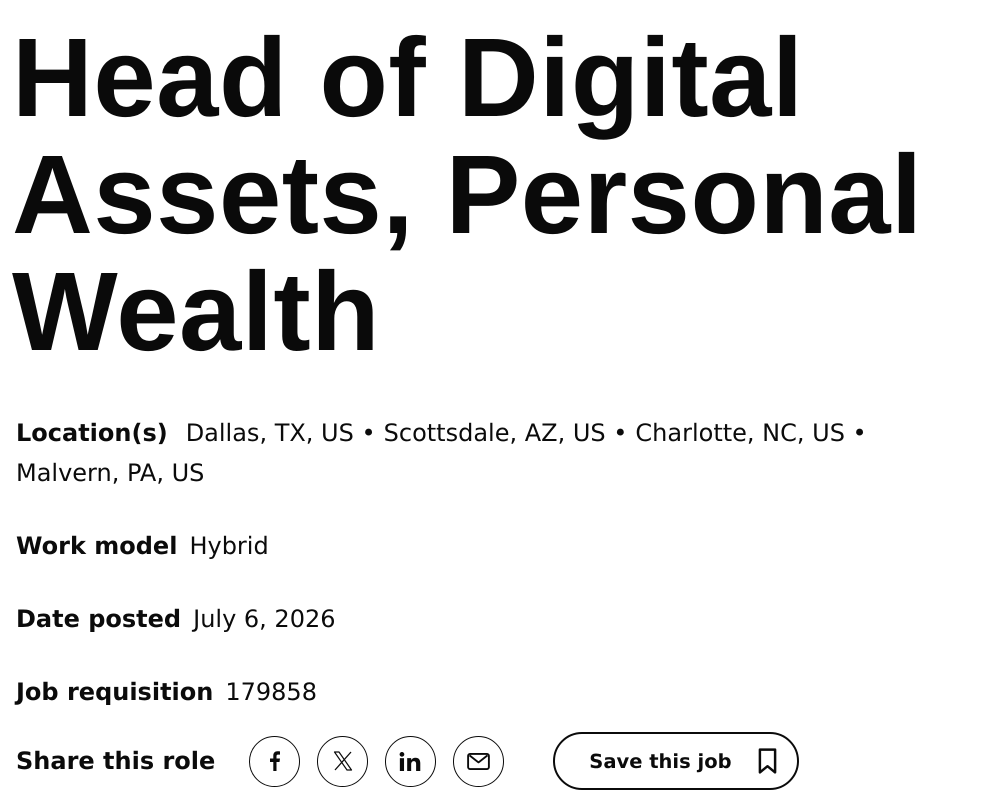  I want to click on save-job-button: Save this job, so click(676, 761).